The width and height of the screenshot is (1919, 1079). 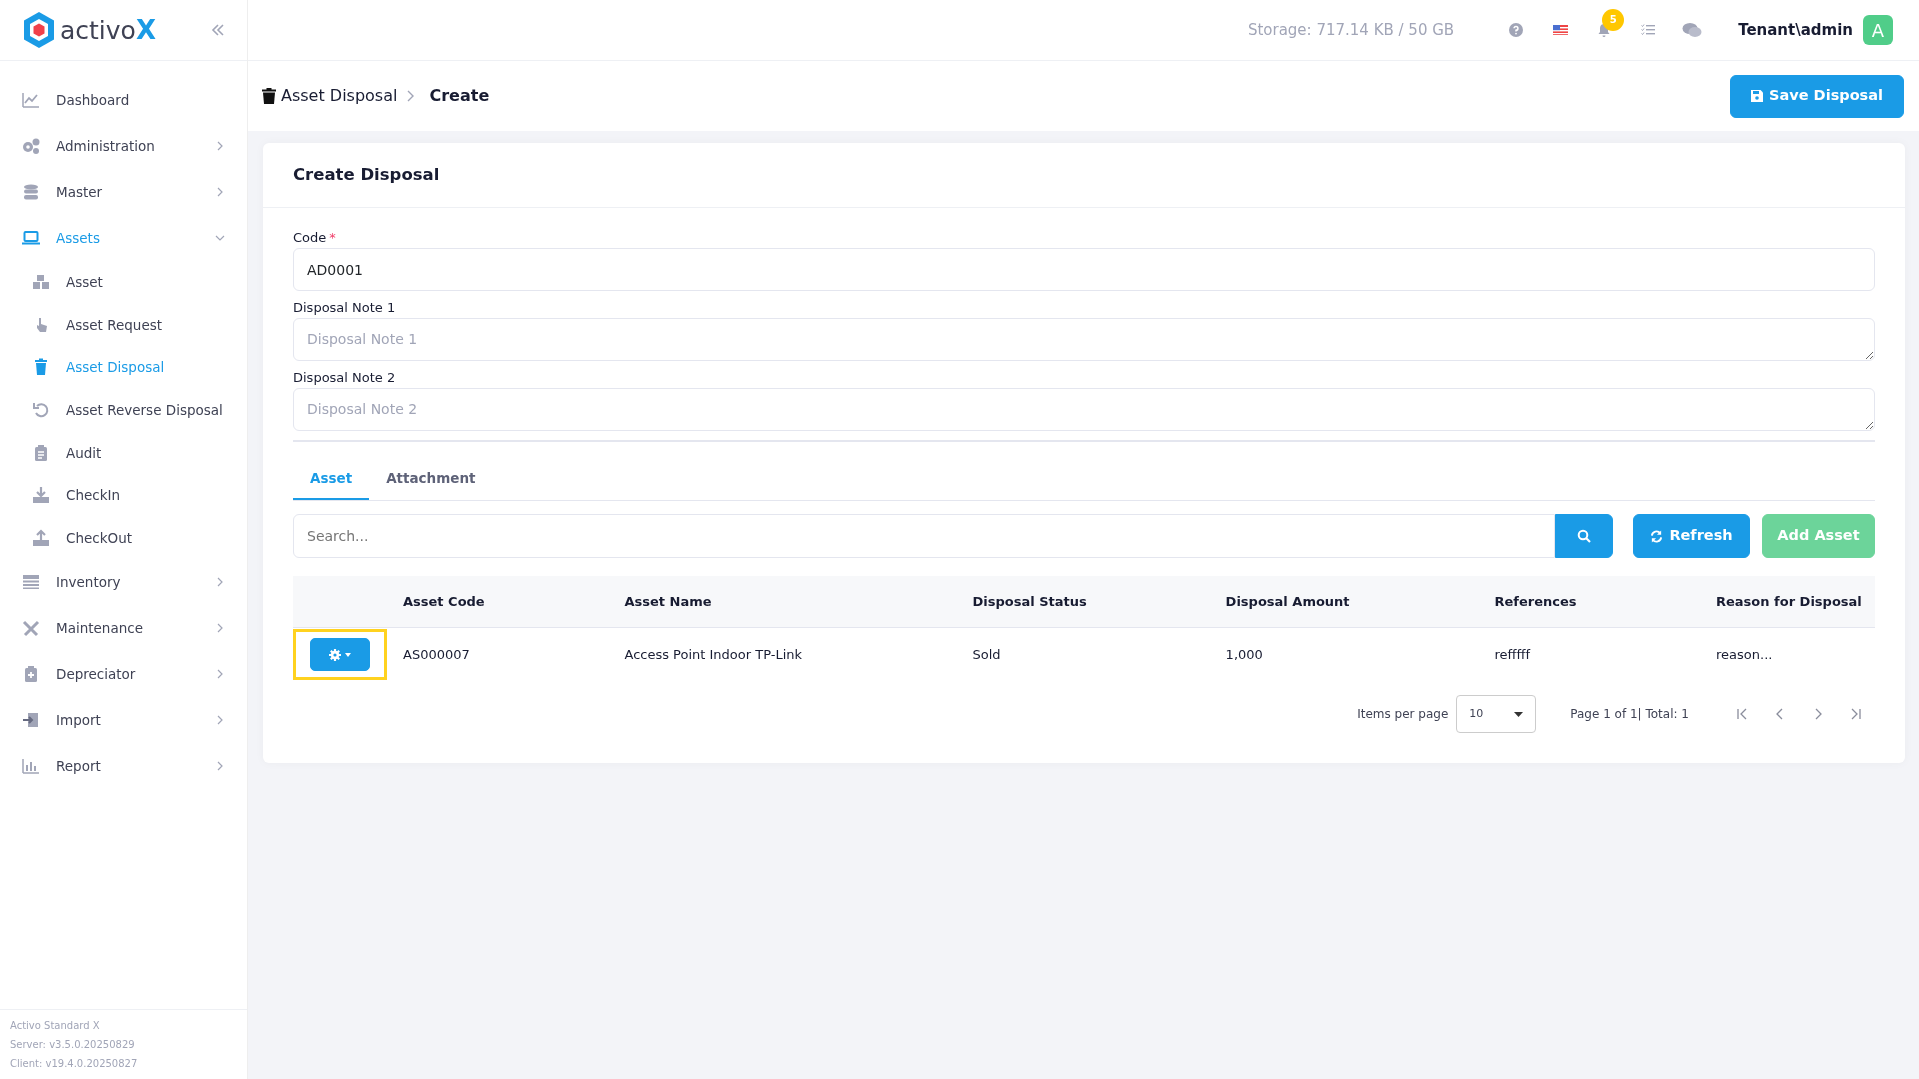 I want to click on upload-icon, so click(x=41, y=537).